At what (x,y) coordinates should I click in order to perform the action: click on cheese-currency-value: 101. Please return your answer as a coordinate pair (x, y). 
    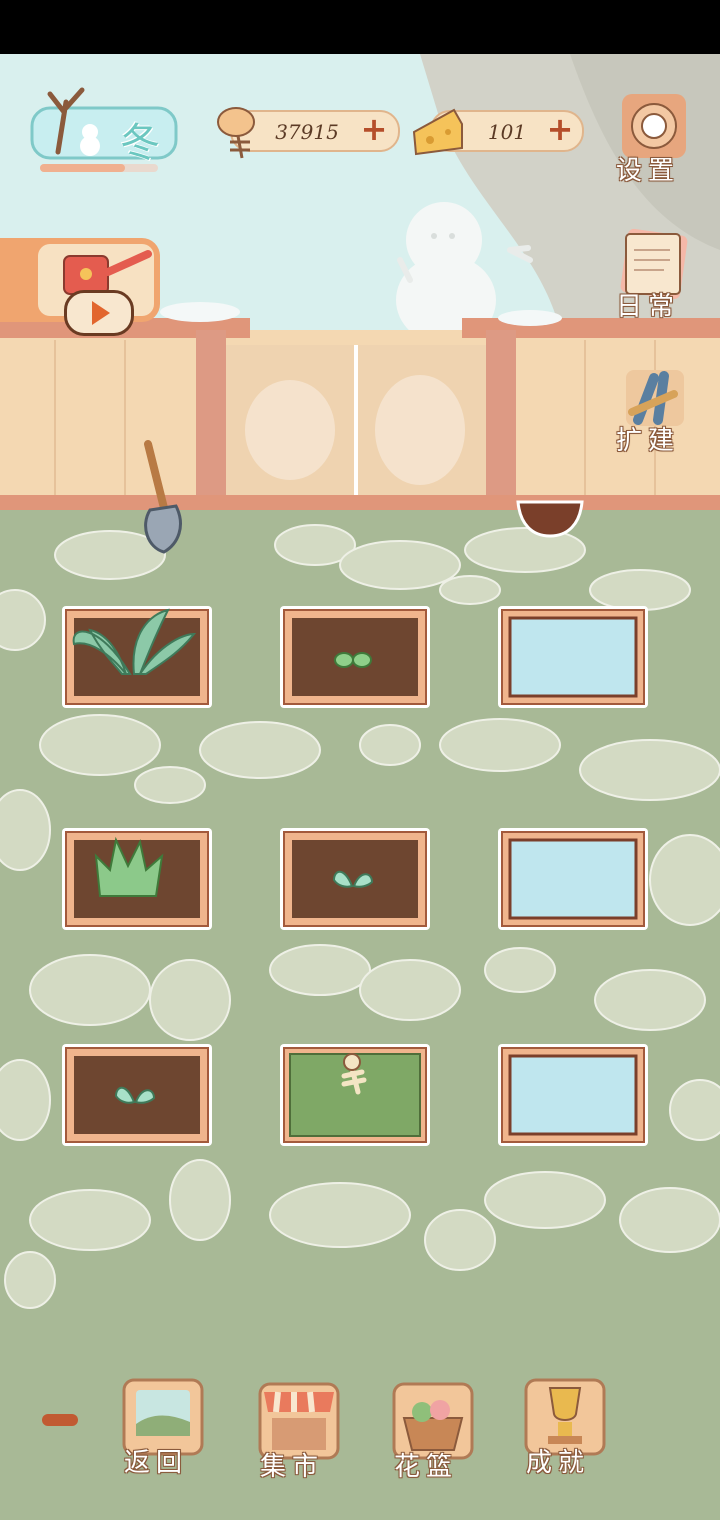
    Looking at the image, I should click on (507, 132).